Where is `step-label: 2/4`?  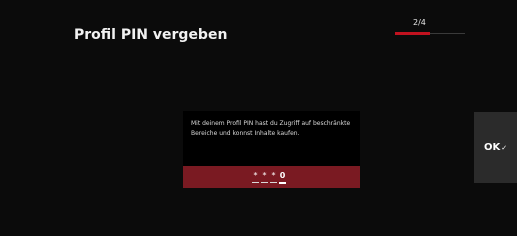 step-label: 2/4 is located at coordinates (419, 22).